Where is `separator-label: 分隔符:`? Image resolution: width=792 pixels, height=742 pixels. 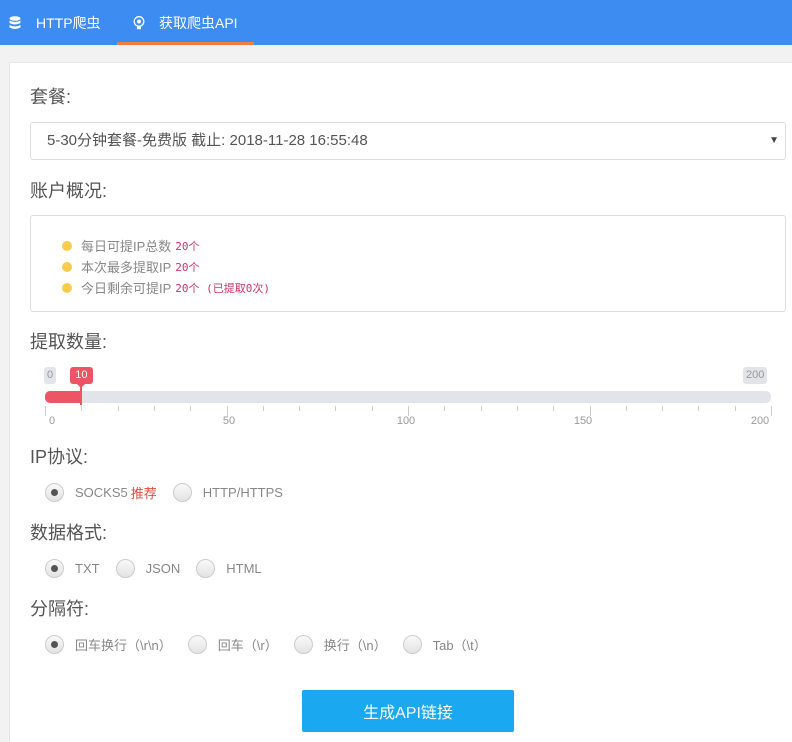
separator-label: 分隔符: is located at coordinates (60, 609).